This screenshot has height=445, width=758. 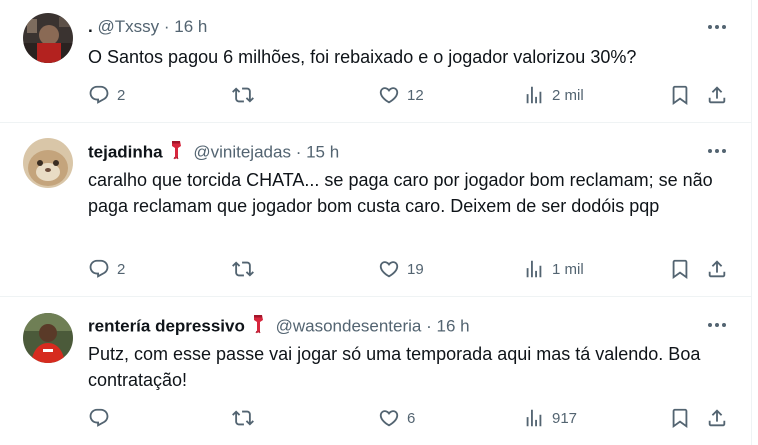 What do you see at coordinates (565, 418) in the screenshot?
I see `view-count: 917` at bounding box center [565, 418].